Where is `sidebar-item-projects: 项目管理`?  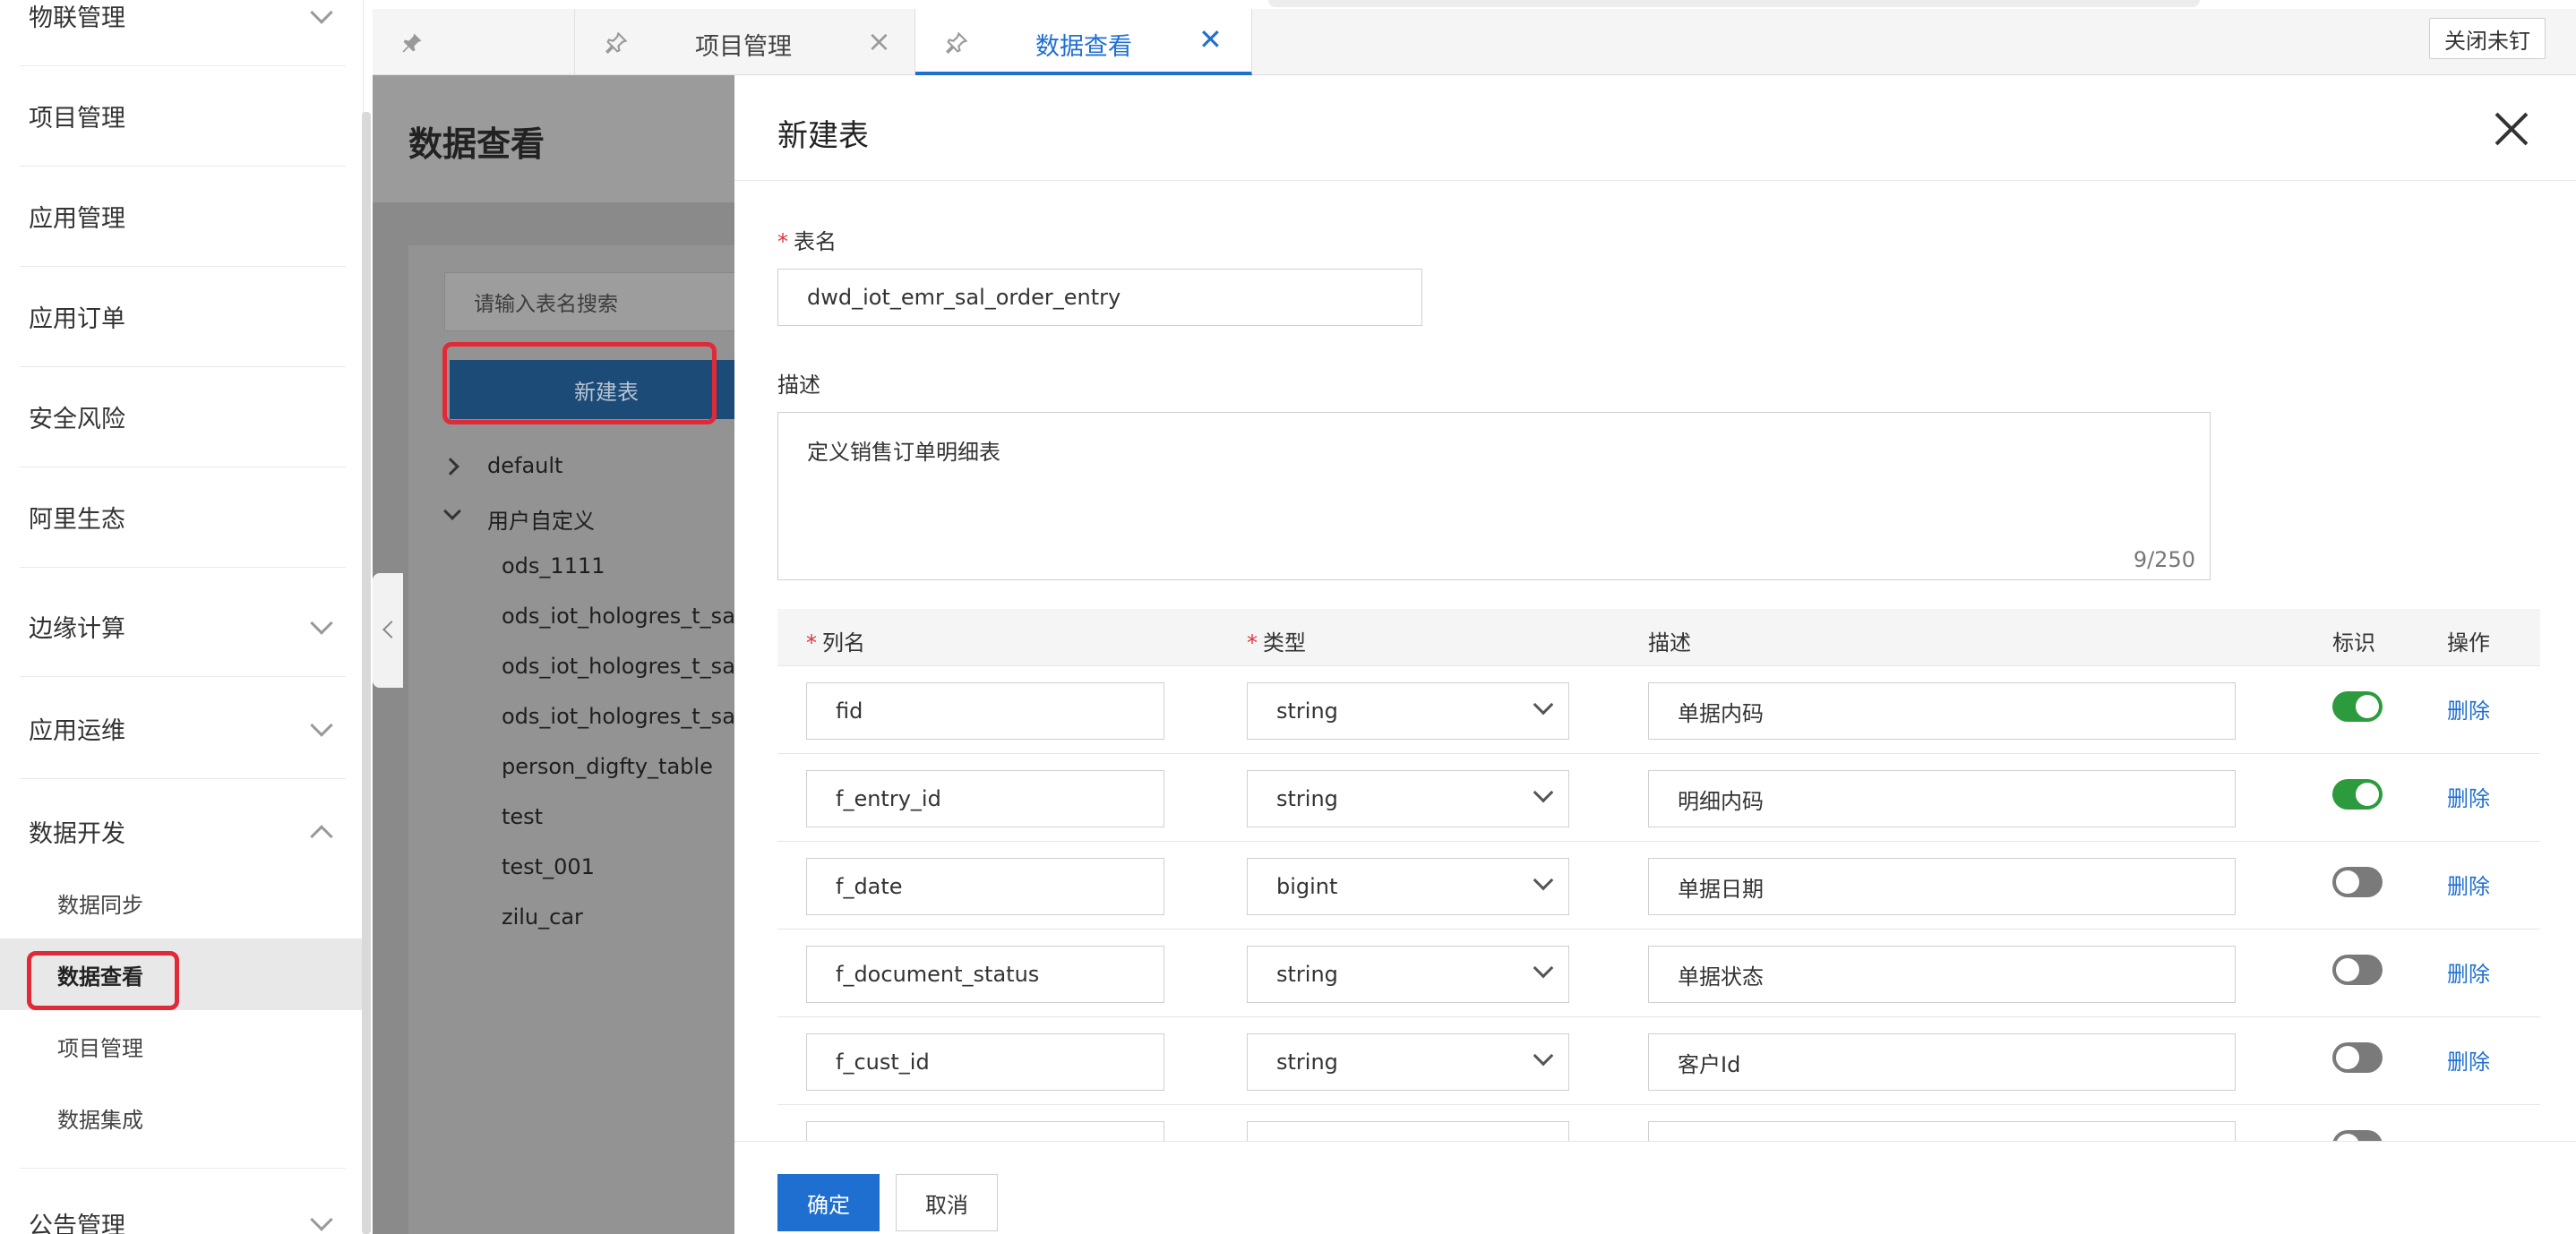
sidebar-item-projects: 项目管理 is located at coordinates (183, 116).